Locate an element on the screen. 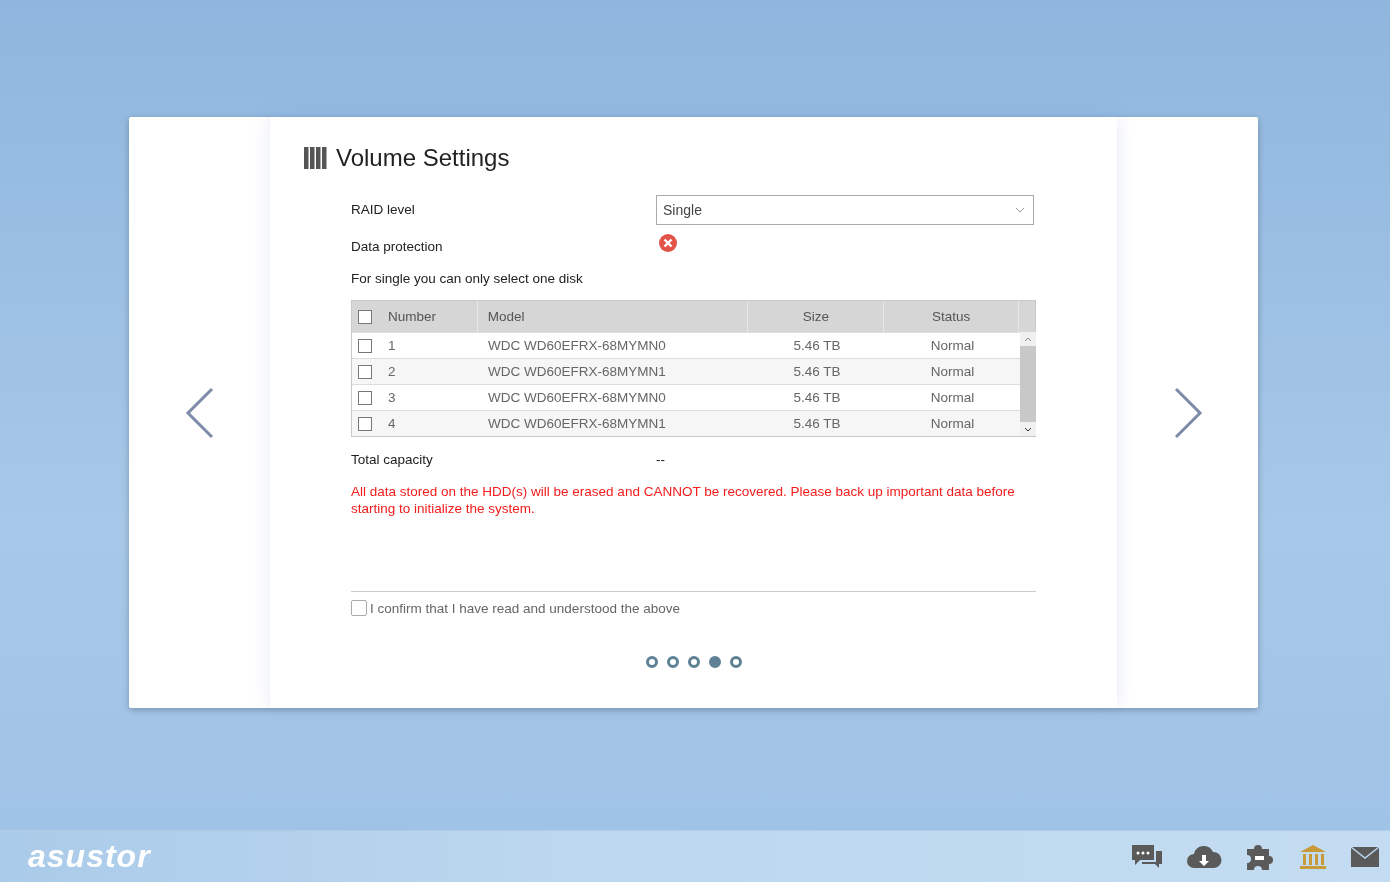  cloud-download-icon is located at coordinates (1204, 856).